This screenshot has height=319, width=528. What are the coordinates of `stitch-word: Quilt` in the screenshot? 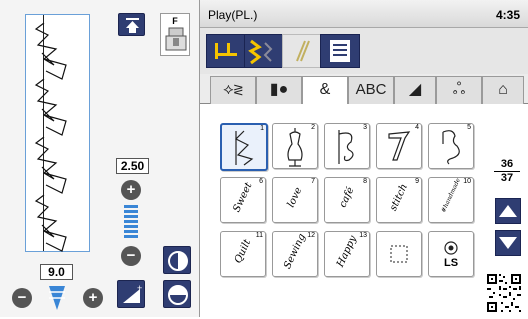 It's located at (243, 251).